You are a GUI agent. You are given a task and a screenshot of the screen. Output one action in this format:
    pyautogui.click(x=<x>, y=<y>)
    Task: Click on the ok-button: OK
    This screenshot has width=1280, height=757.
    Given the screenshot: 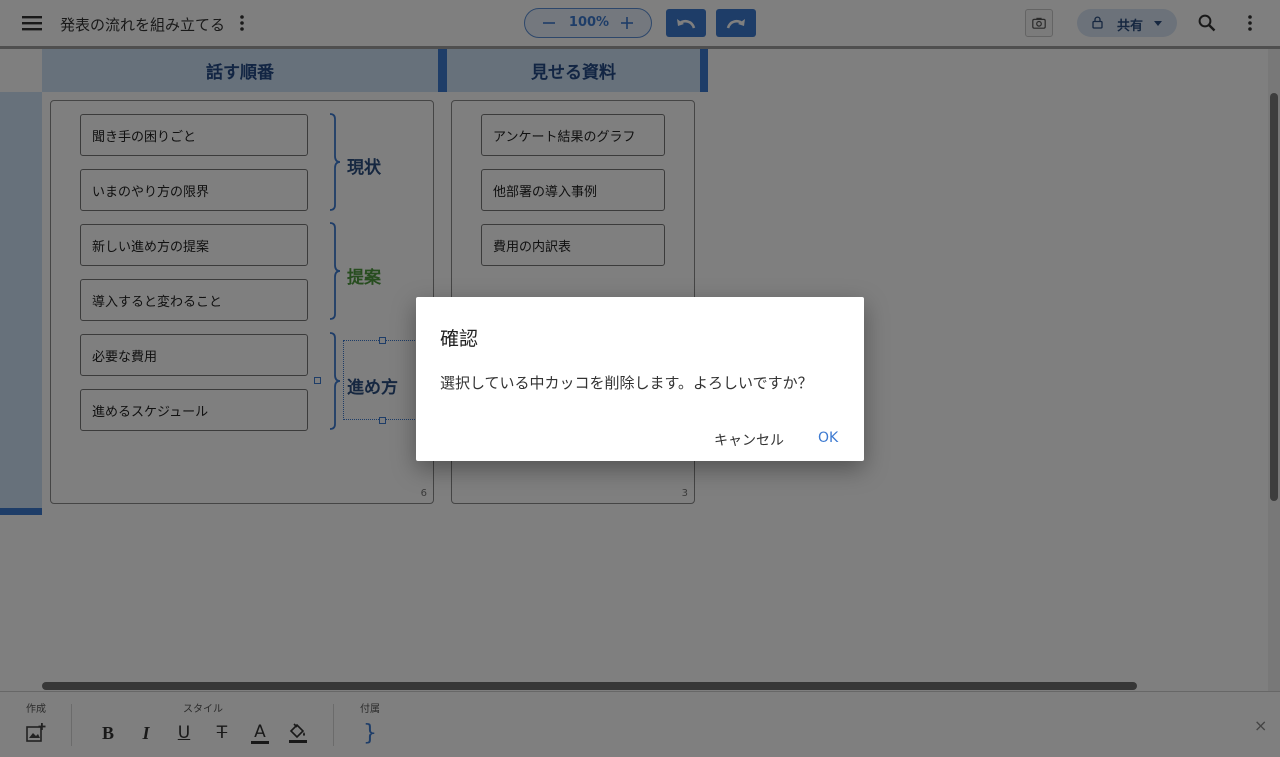 What is the action you would take?
    pyautogui.click(x=828, y=438)
    